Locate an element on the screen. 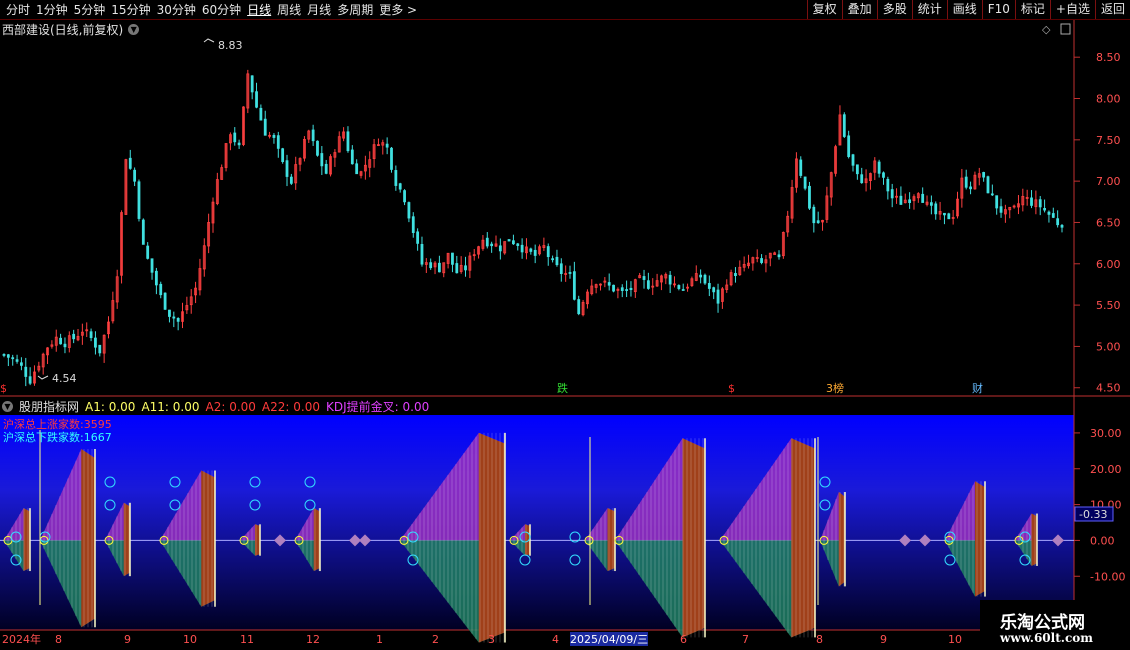 The height and width of the screenshot is (650, 1130). add-watchlist-button: +自选 is located at coordinates (1072, 9).